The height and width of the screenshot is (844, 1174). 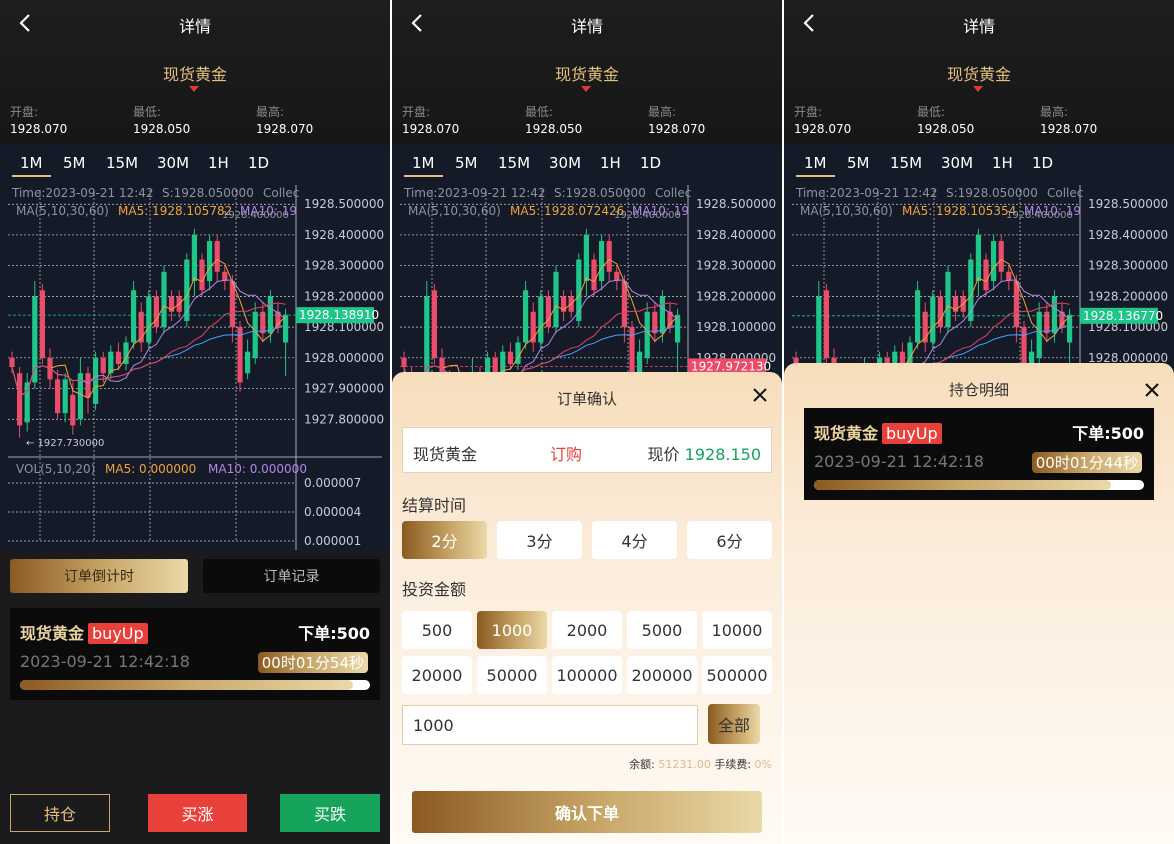 What do you see at coordinates (330, 813) in the screenshot?
I see `buy-down-button: 买跌` at bounding box center [330, 813].